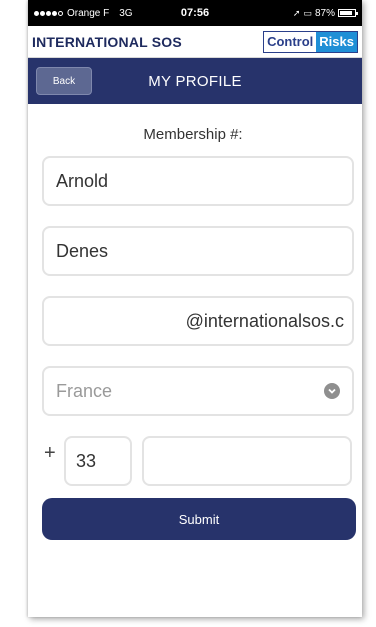 The image size is (376, 627). I want to click on chevron-down-icon, so click(332, 391).